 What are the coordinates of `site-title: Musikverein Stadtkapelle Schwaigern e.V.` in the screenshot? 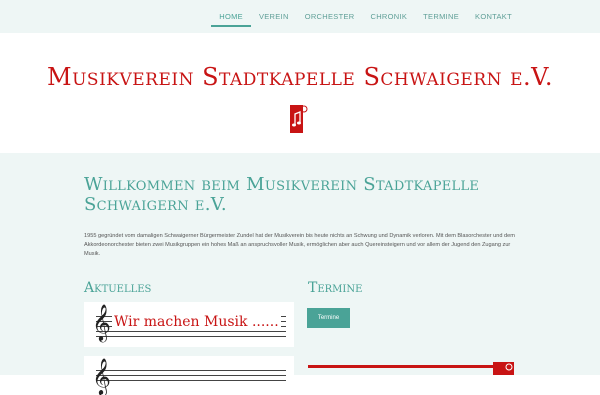 It's located at (300, 77).